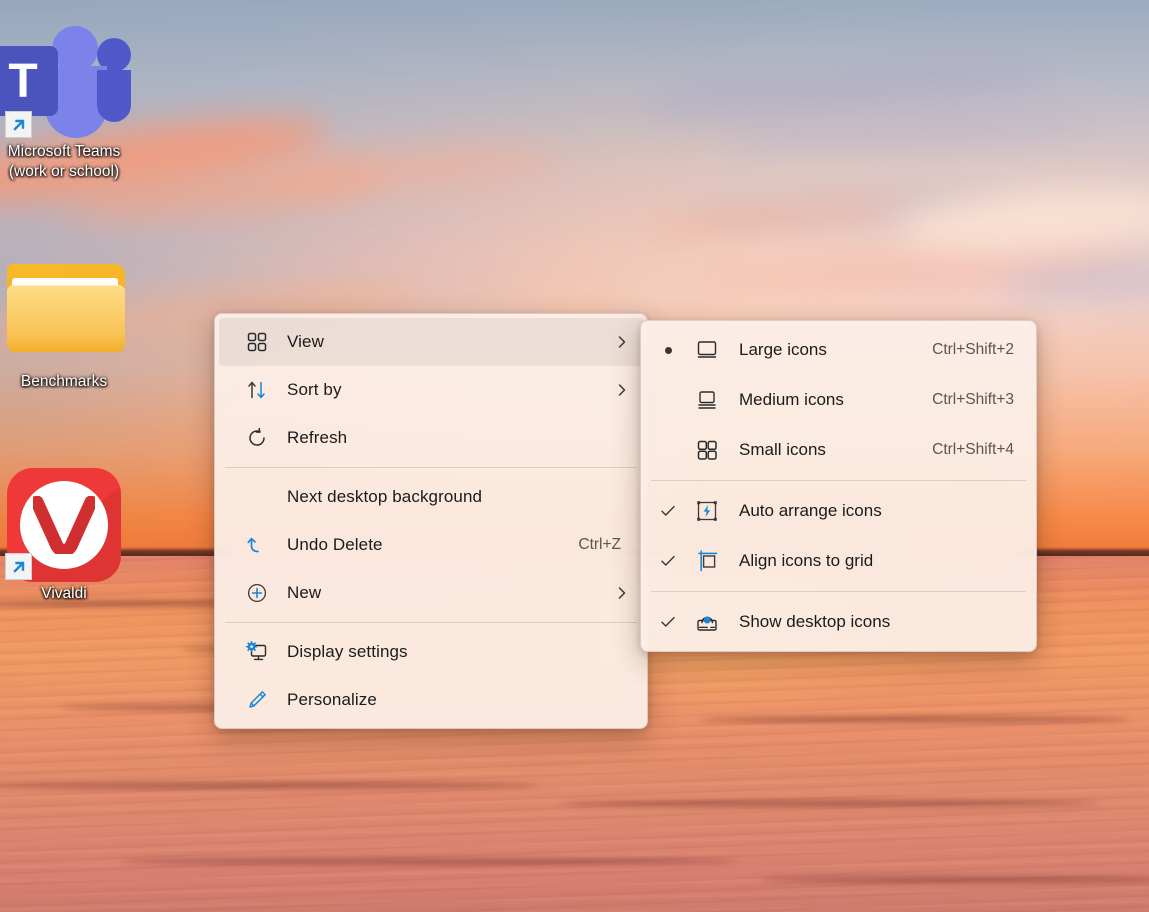  What do you see at coordinates (335, 544) in the screenshot?
I see `context-menu-item-label: Undo Delete` at bounding box center [335, 544].